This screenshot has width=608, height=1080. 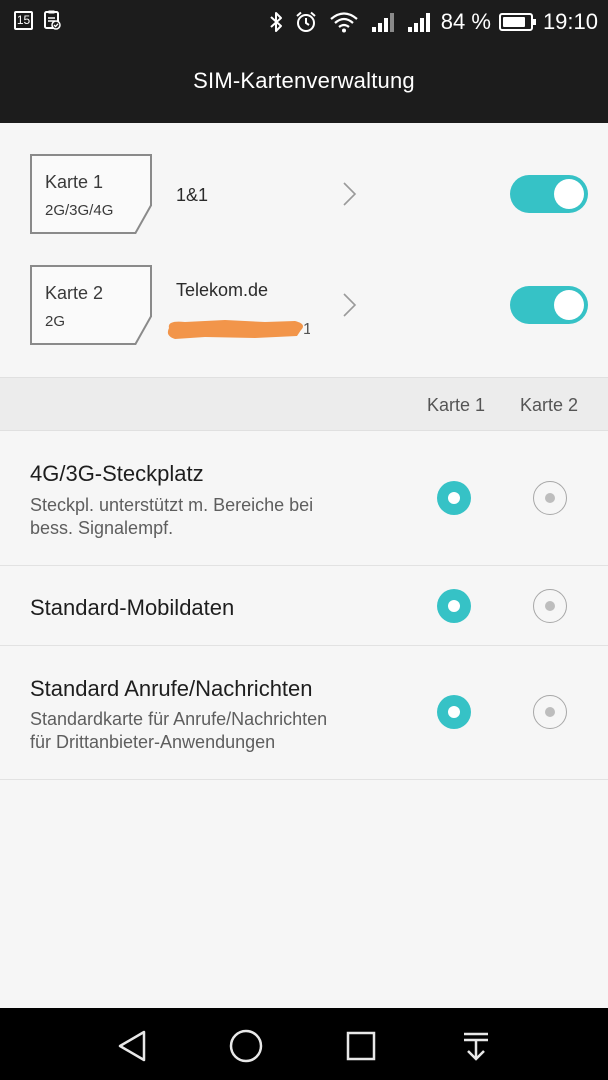 What do you see at coordinates (549, 194) in the screenshot?
I see `sim-1-toggle` at bounding box center [549, 194].